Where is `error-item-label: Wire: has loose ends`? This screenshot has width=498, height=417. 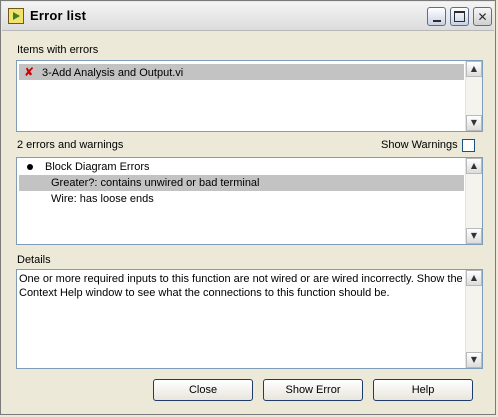
error-item-label: Wire: has loose ends is located at coordinates (102, 199).